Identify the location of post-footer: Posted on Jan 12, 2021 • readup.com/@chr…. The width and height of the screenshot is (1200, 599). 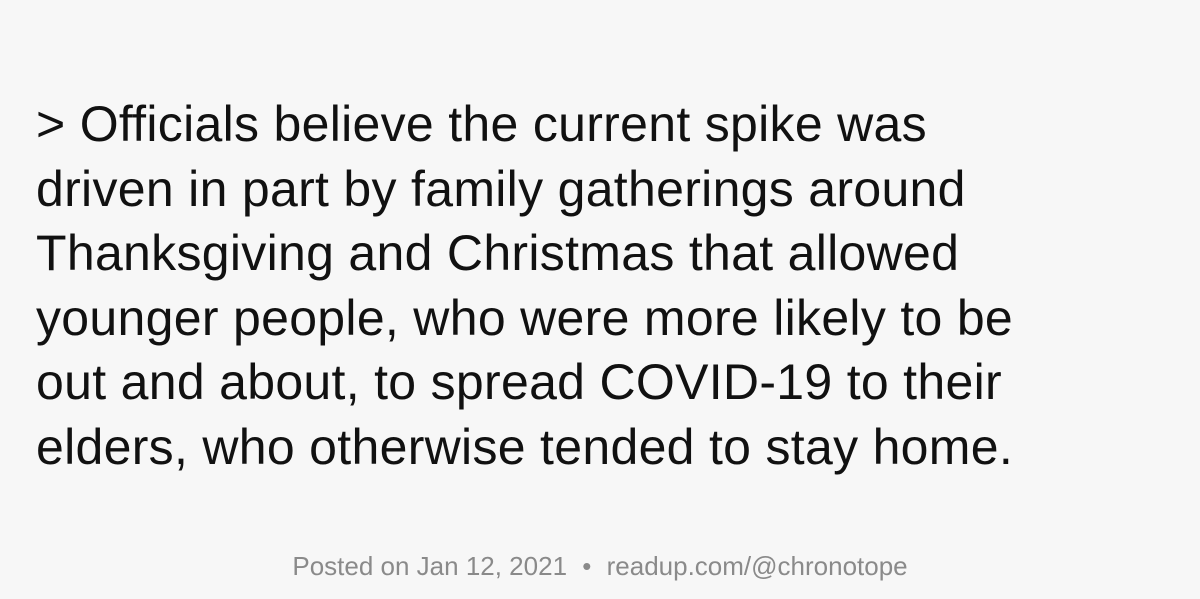
(600, 566).